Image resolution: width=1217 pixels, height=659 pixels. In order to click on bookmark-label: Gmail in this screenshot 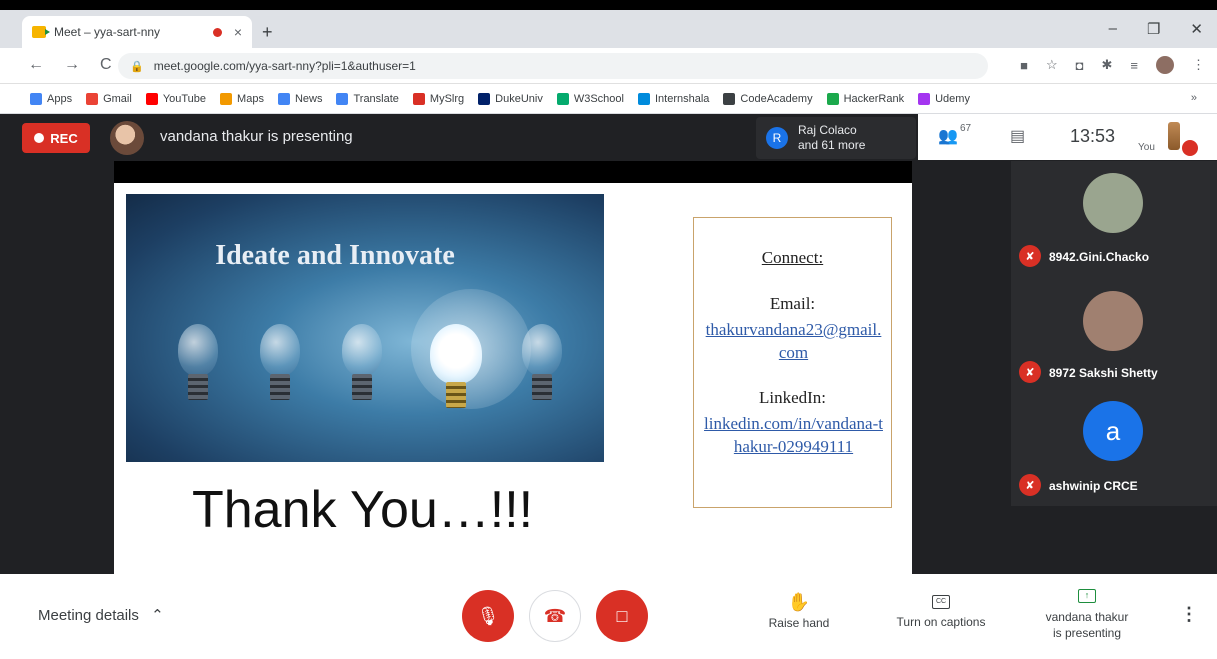, I will do `click(117, 98)`.